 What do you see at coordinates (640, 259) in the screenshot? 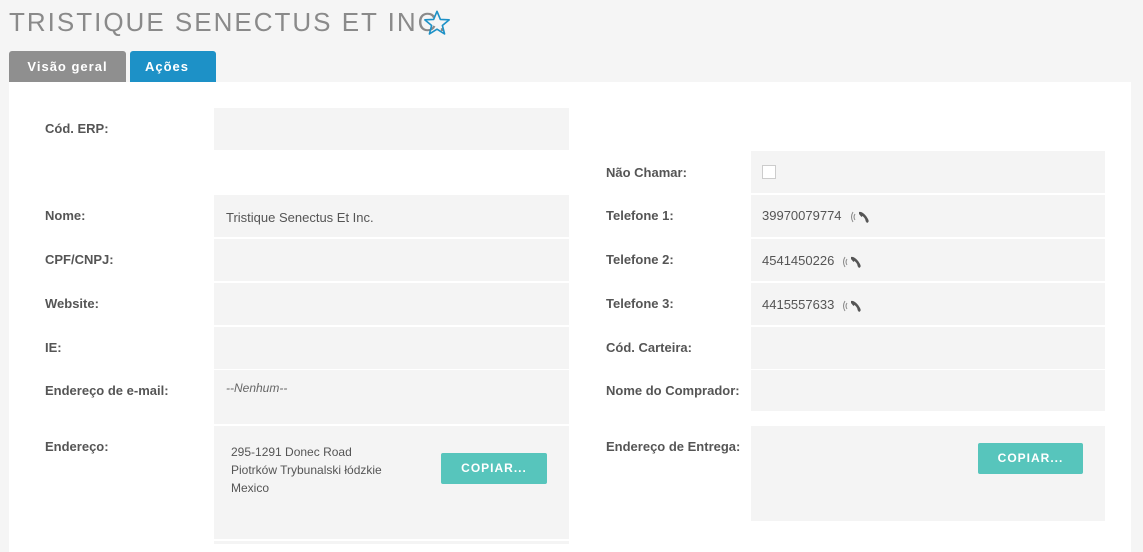
I see `phone2-label: Telefone 2:` at bounding box center [640, 259].